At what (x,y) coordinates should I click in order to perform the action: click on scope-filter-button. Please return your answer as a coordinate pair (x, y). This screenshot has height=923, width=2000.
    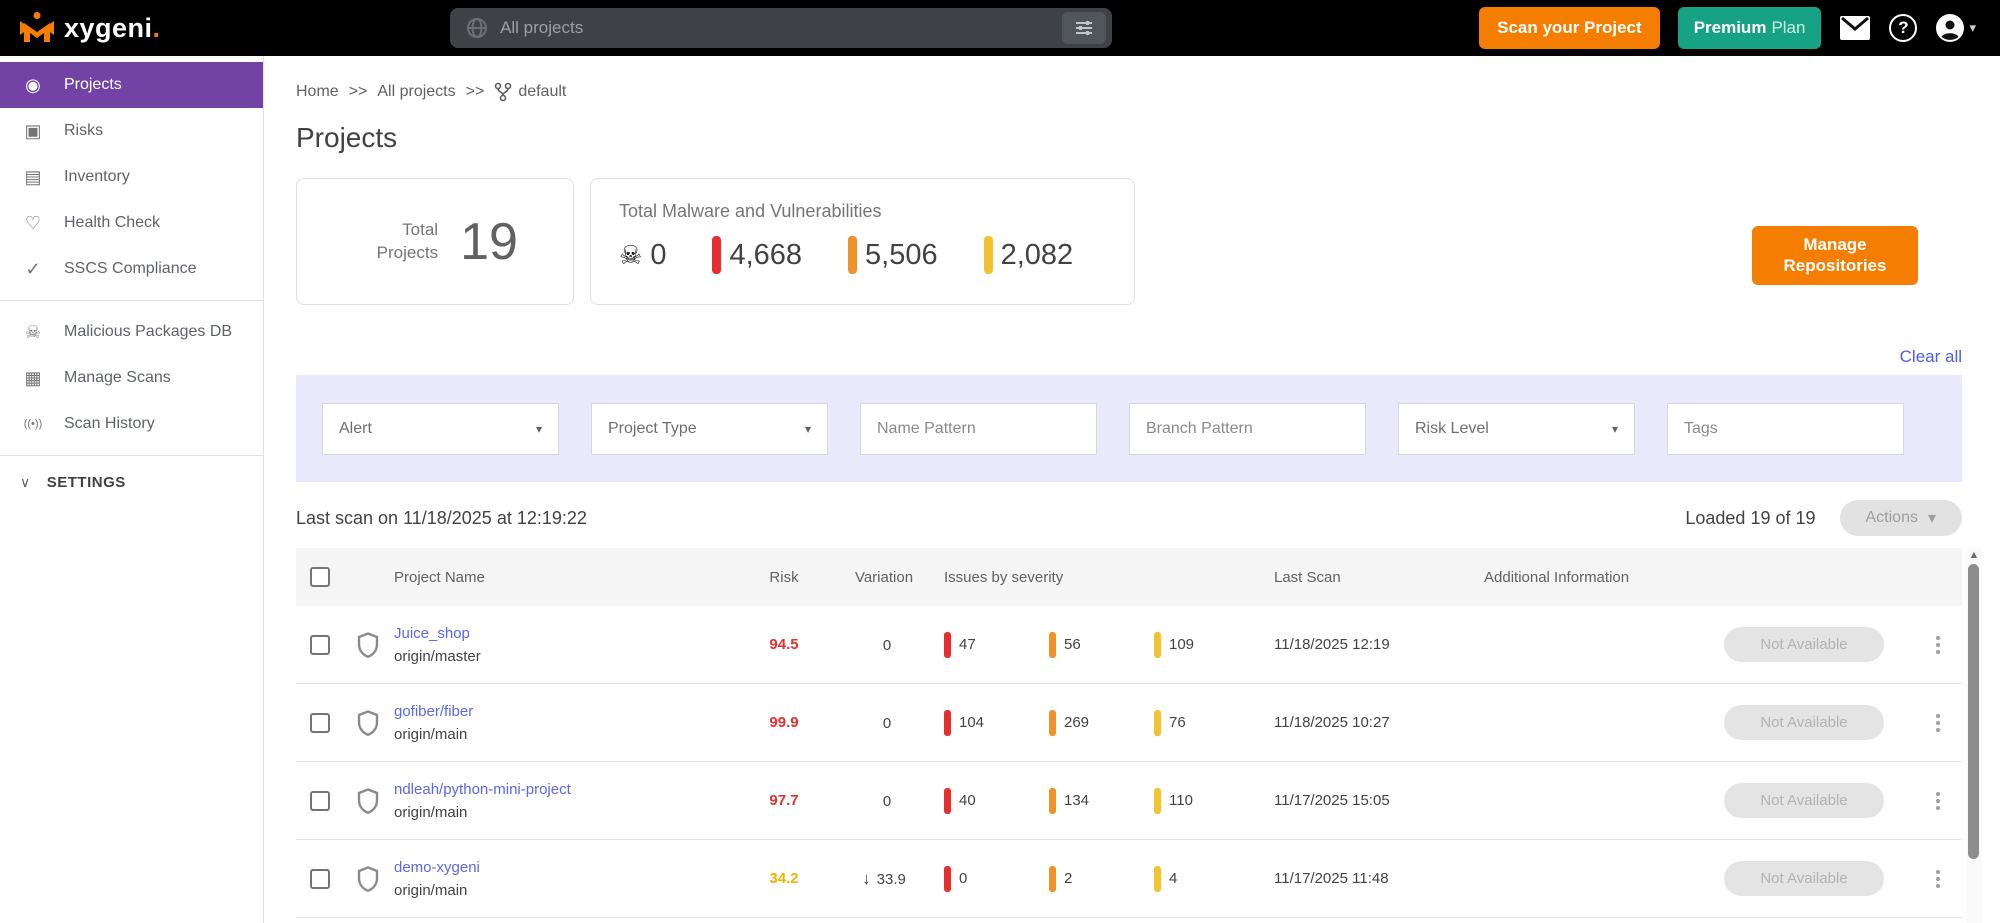
    Looking at the image, I should click on (1084, 28).